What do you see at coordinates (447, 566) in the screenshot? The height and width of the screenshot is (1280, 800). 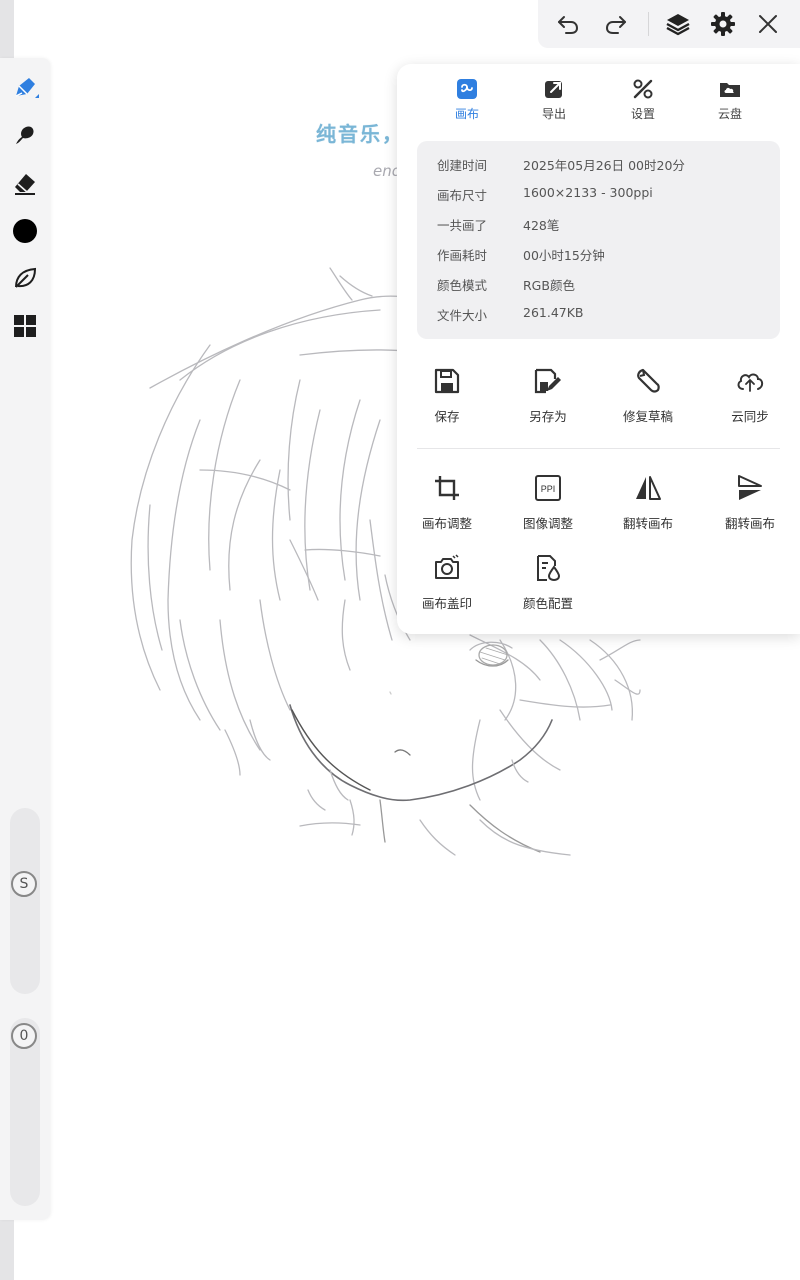 I see `camera-icon` at bounding box center [447, 566].